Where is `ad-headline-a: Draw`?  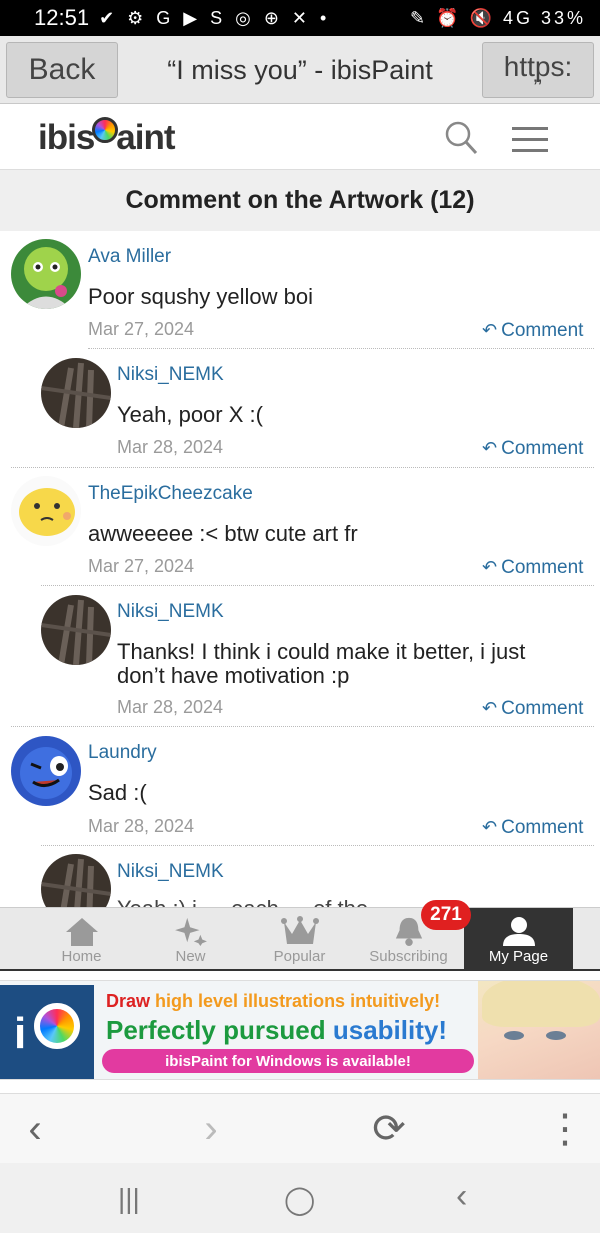 ad-headline-a: Draw is located at coordinates (131, 1001).